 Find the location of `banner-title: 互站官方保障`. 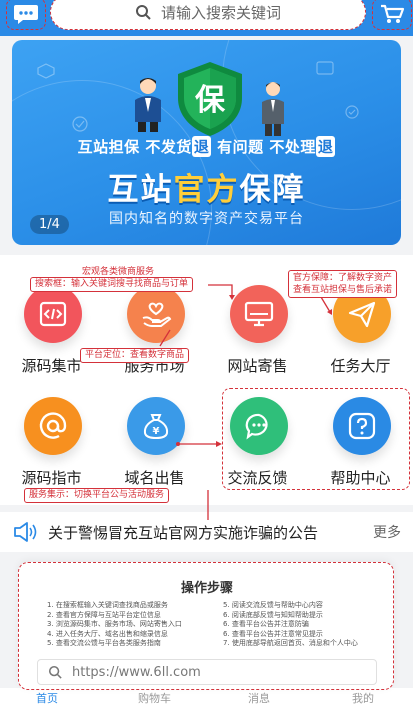

banner-title: 互站官方保障 is located at coordinates (206, 190).